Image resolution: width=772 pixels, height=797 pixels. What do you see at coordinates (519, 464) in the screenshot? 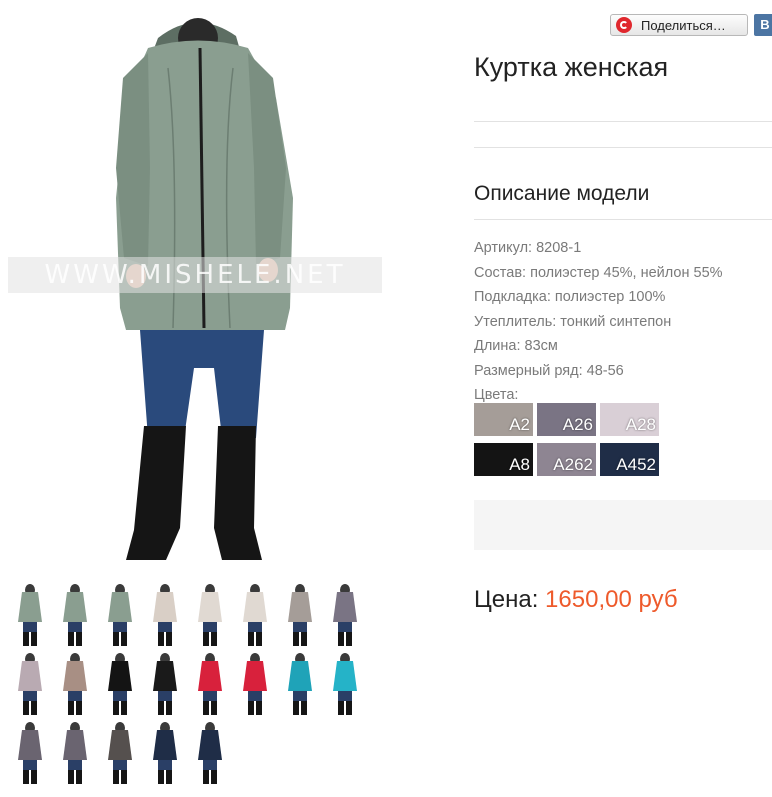
I see `swatch-code: A8` at bounding box center [519, 464].